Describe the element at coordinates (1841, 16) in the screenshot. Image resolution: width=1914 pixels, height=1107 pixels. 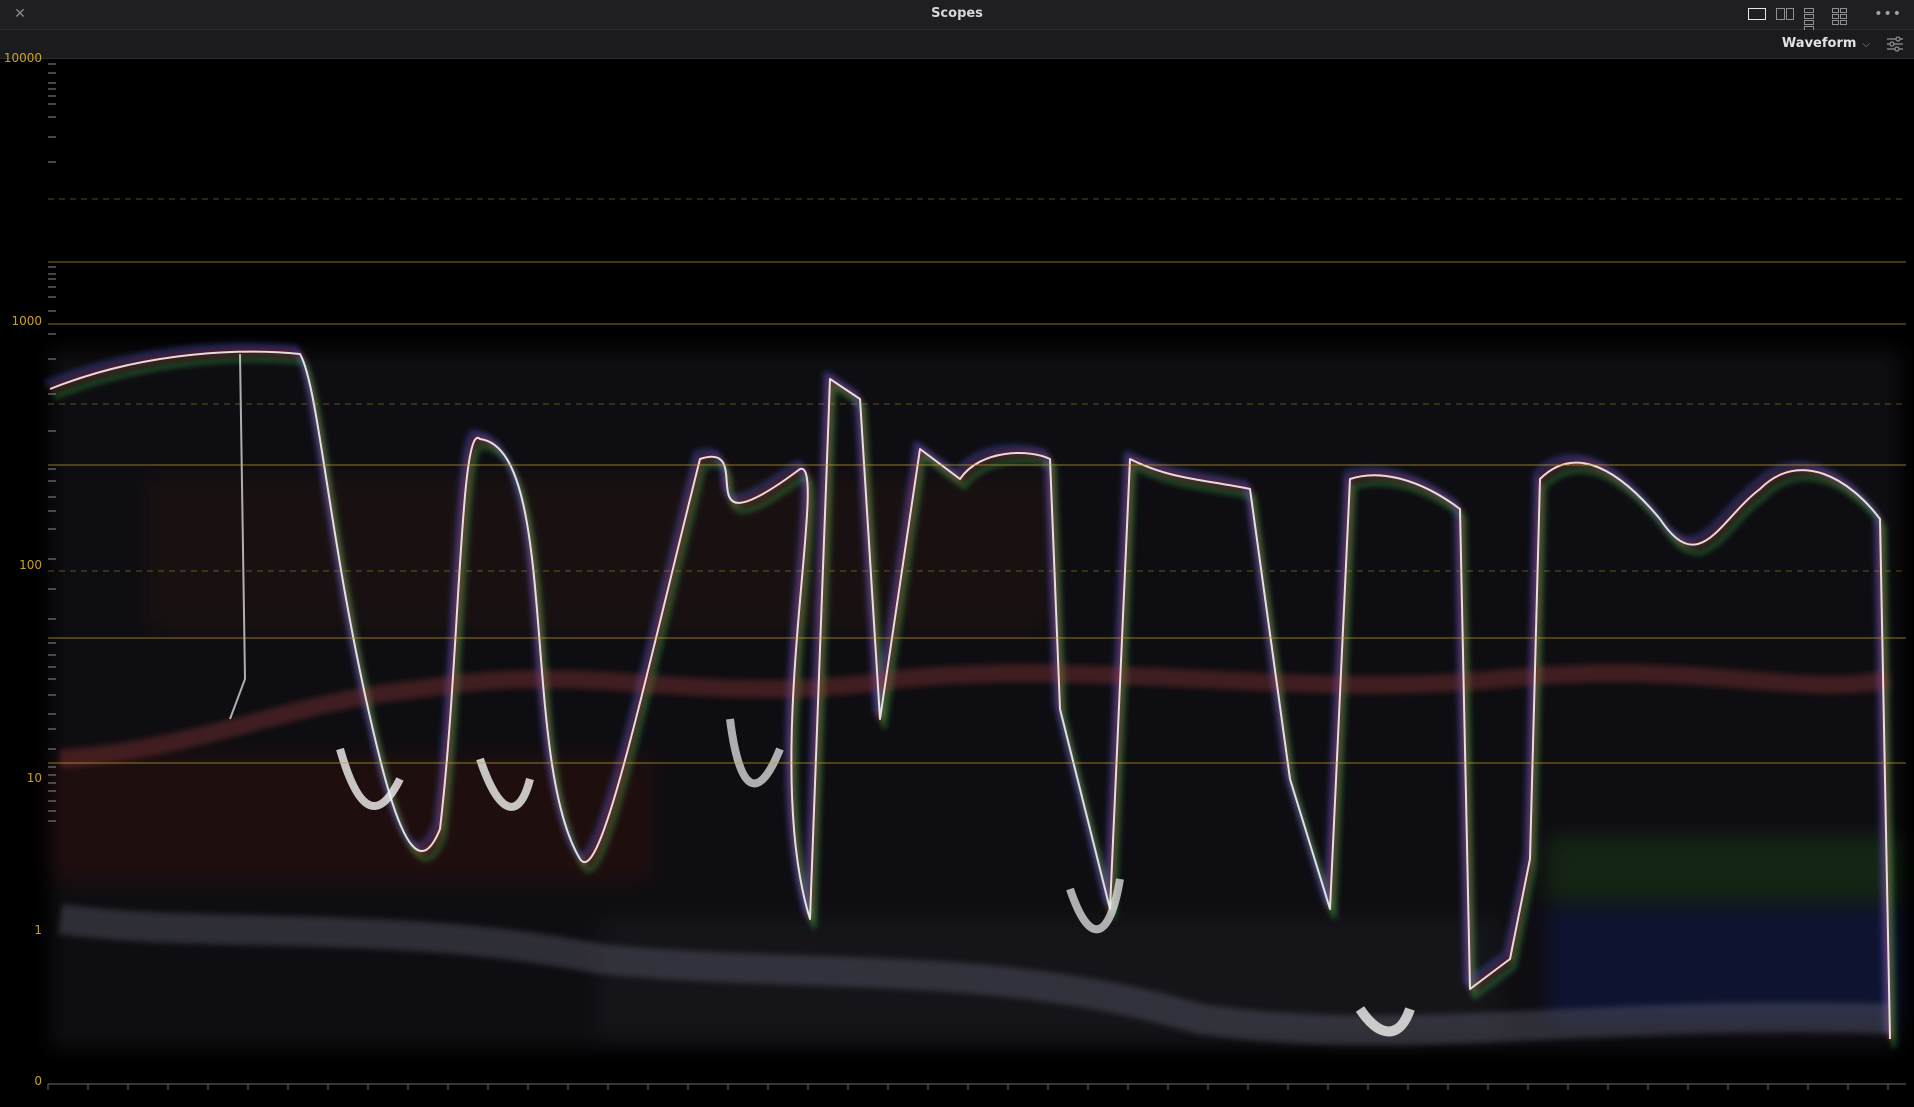
I see `six-layout-icon` at that location.